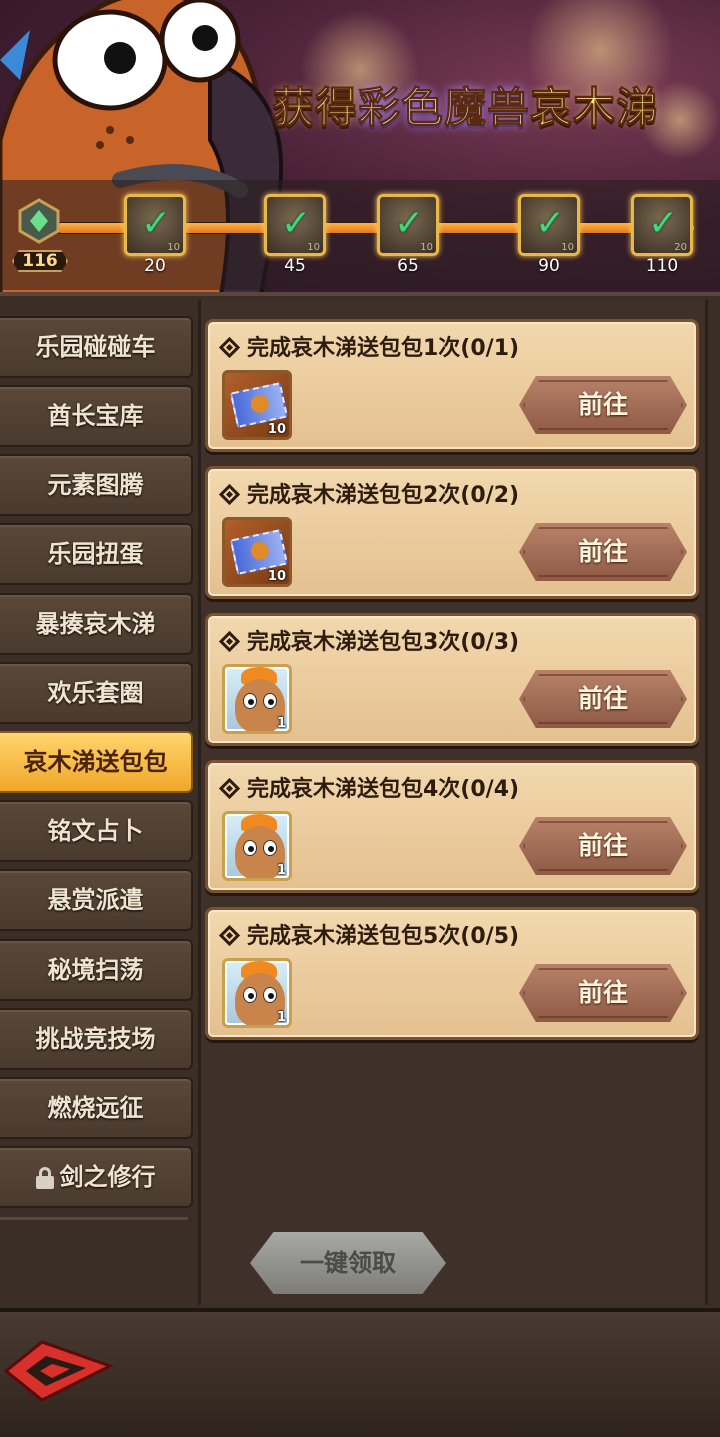 Image resolution: width=720 pixels, height=1437 pixels. What do you see at coordinates (383, 495) in the screenshot?
I see `task-title: 完成哀木涕送包包2次(0/2)` at bounding box center [383, 495].